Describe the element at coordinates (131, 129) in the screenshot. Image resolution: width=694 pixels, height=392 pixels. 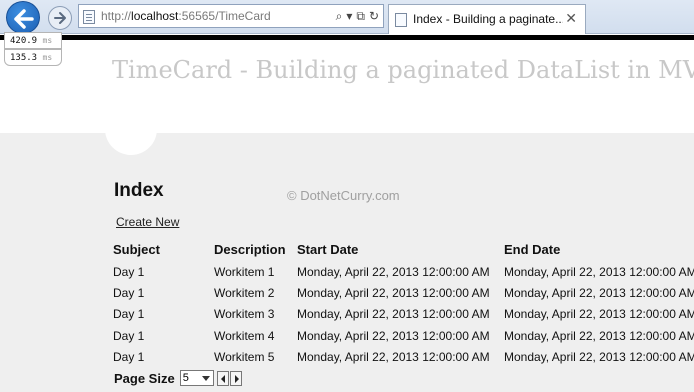
I see `decorative-circle` at that location.